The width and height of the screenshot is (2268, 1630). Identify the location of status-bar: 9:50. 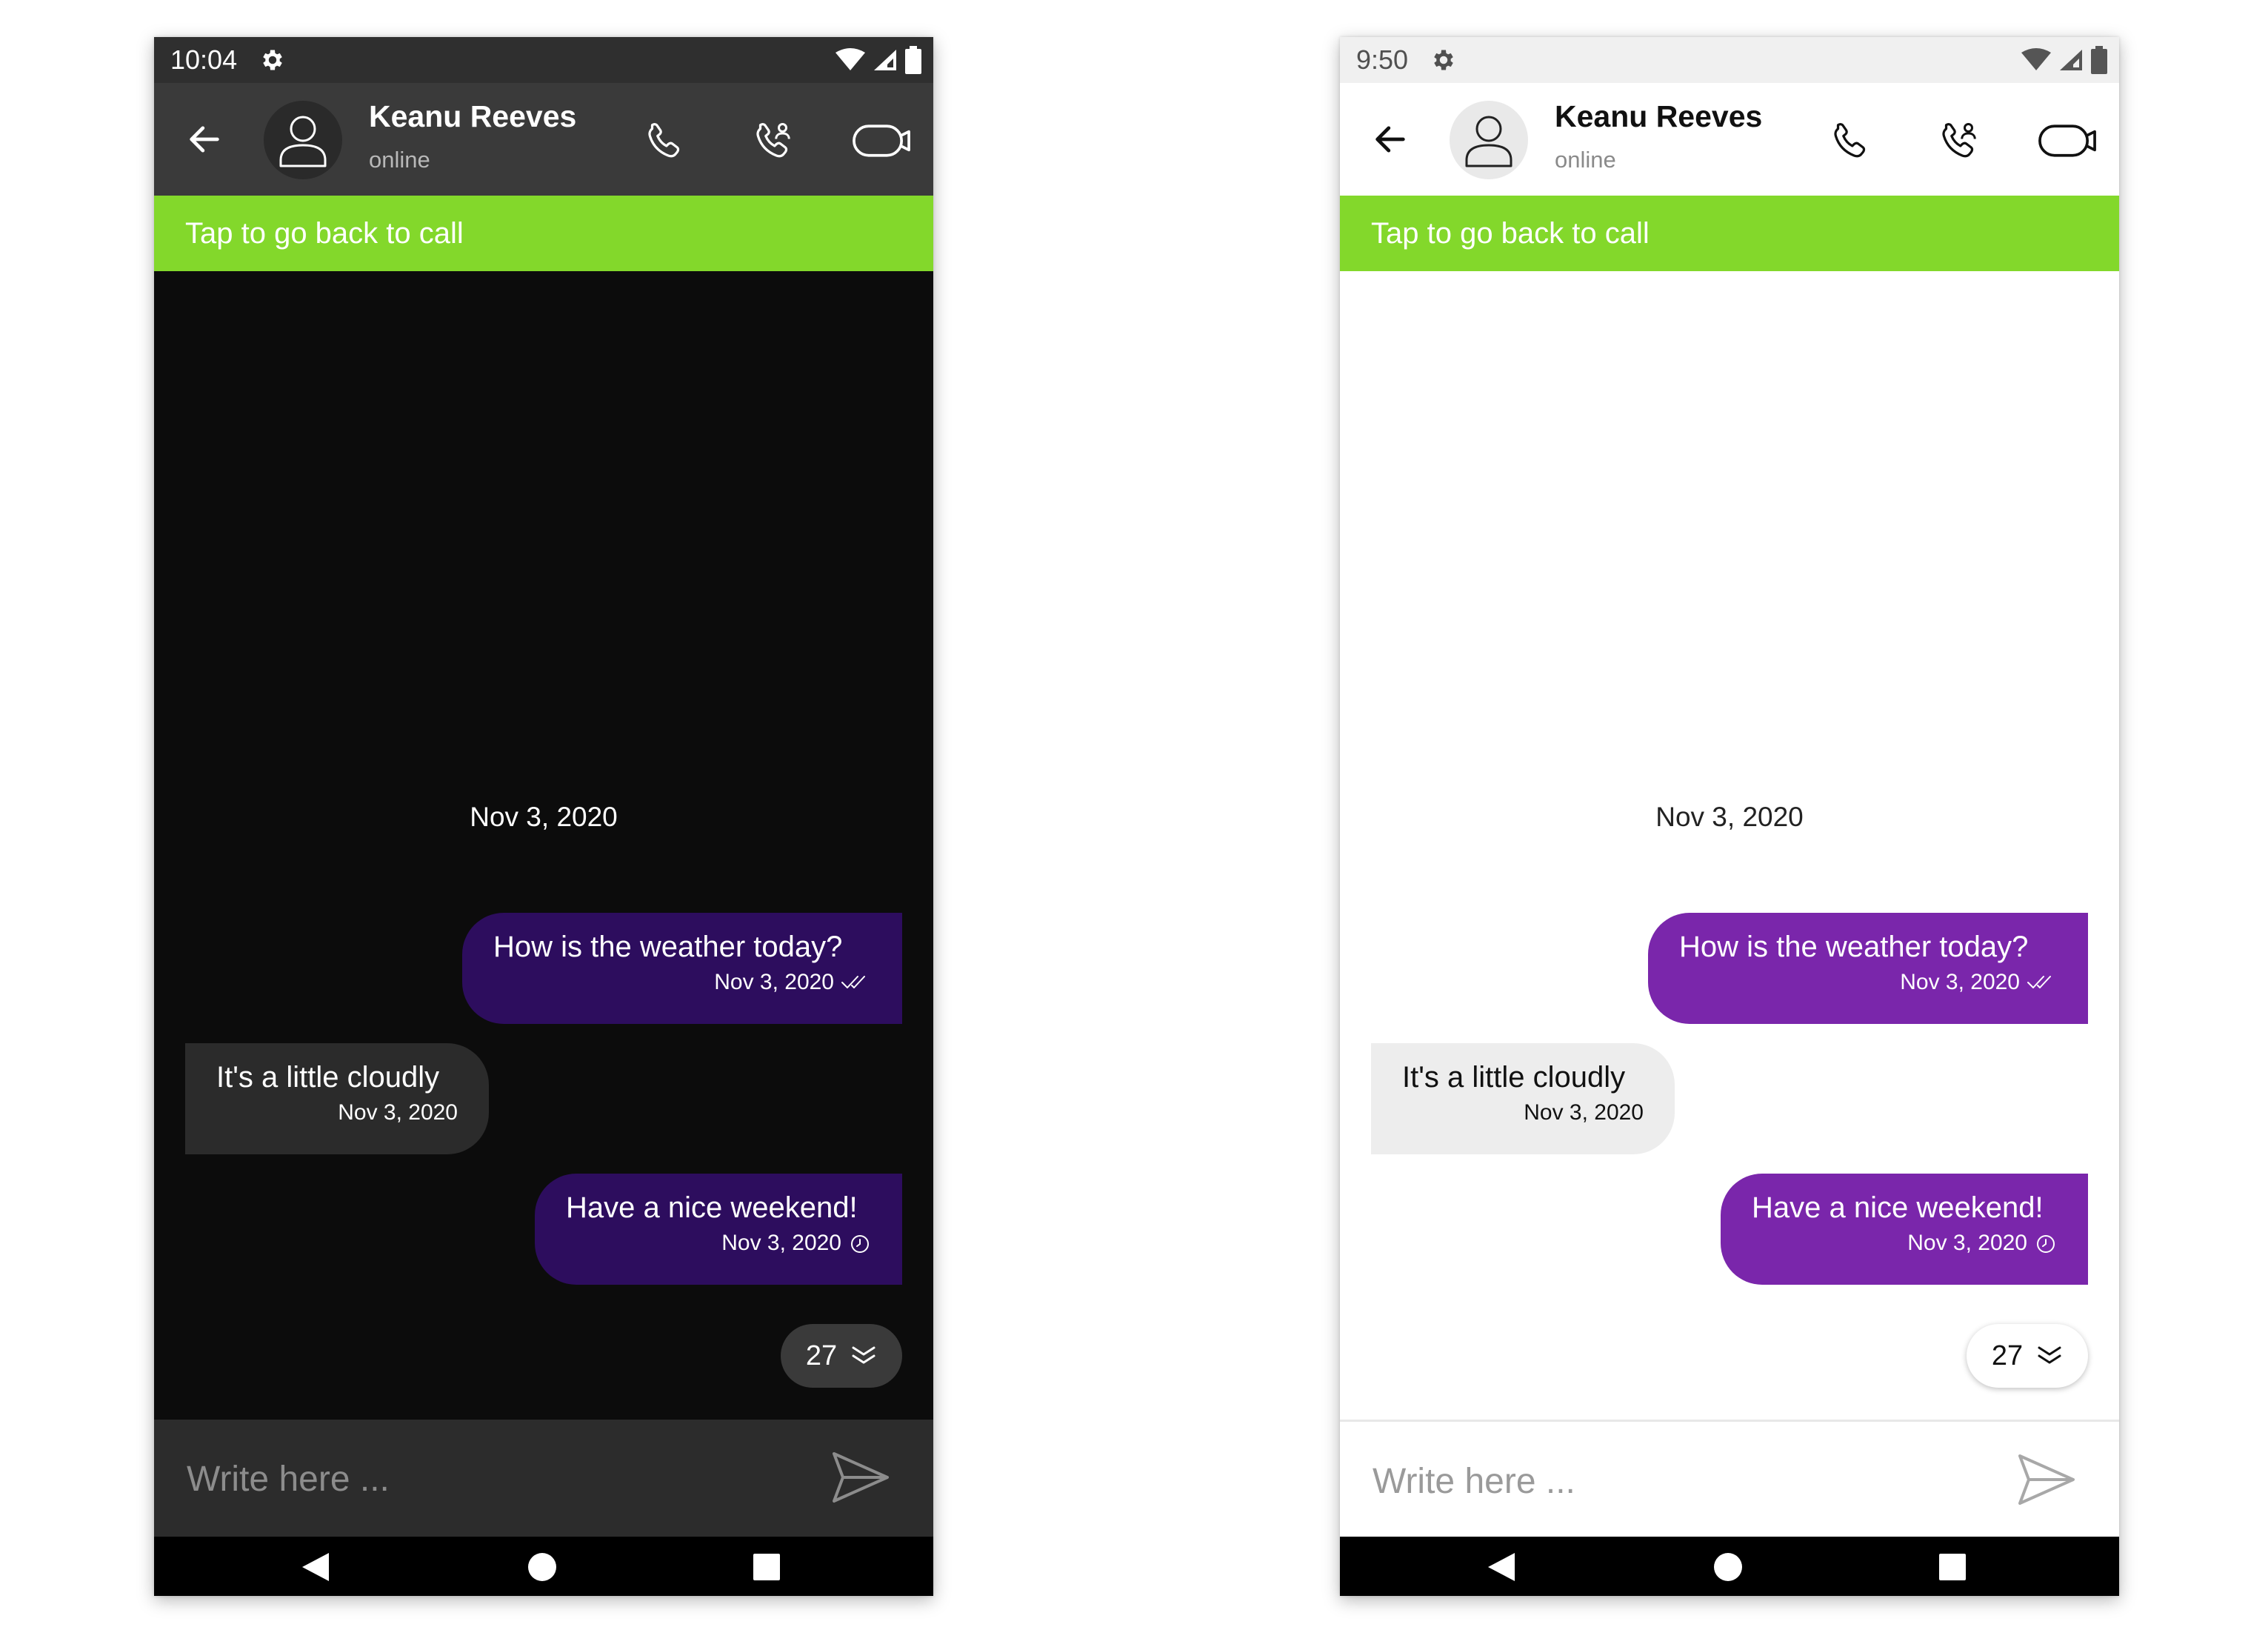
(1730, 60).